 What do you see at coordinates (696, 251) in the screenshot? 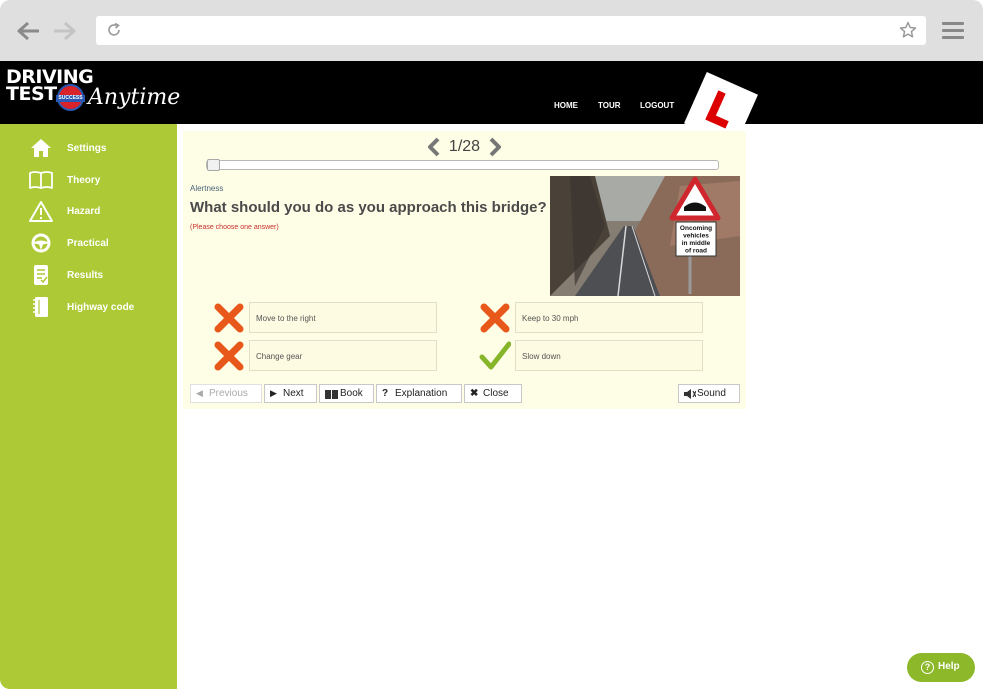
I see `sign-text-line: of road` at bounding box center [696, 251].